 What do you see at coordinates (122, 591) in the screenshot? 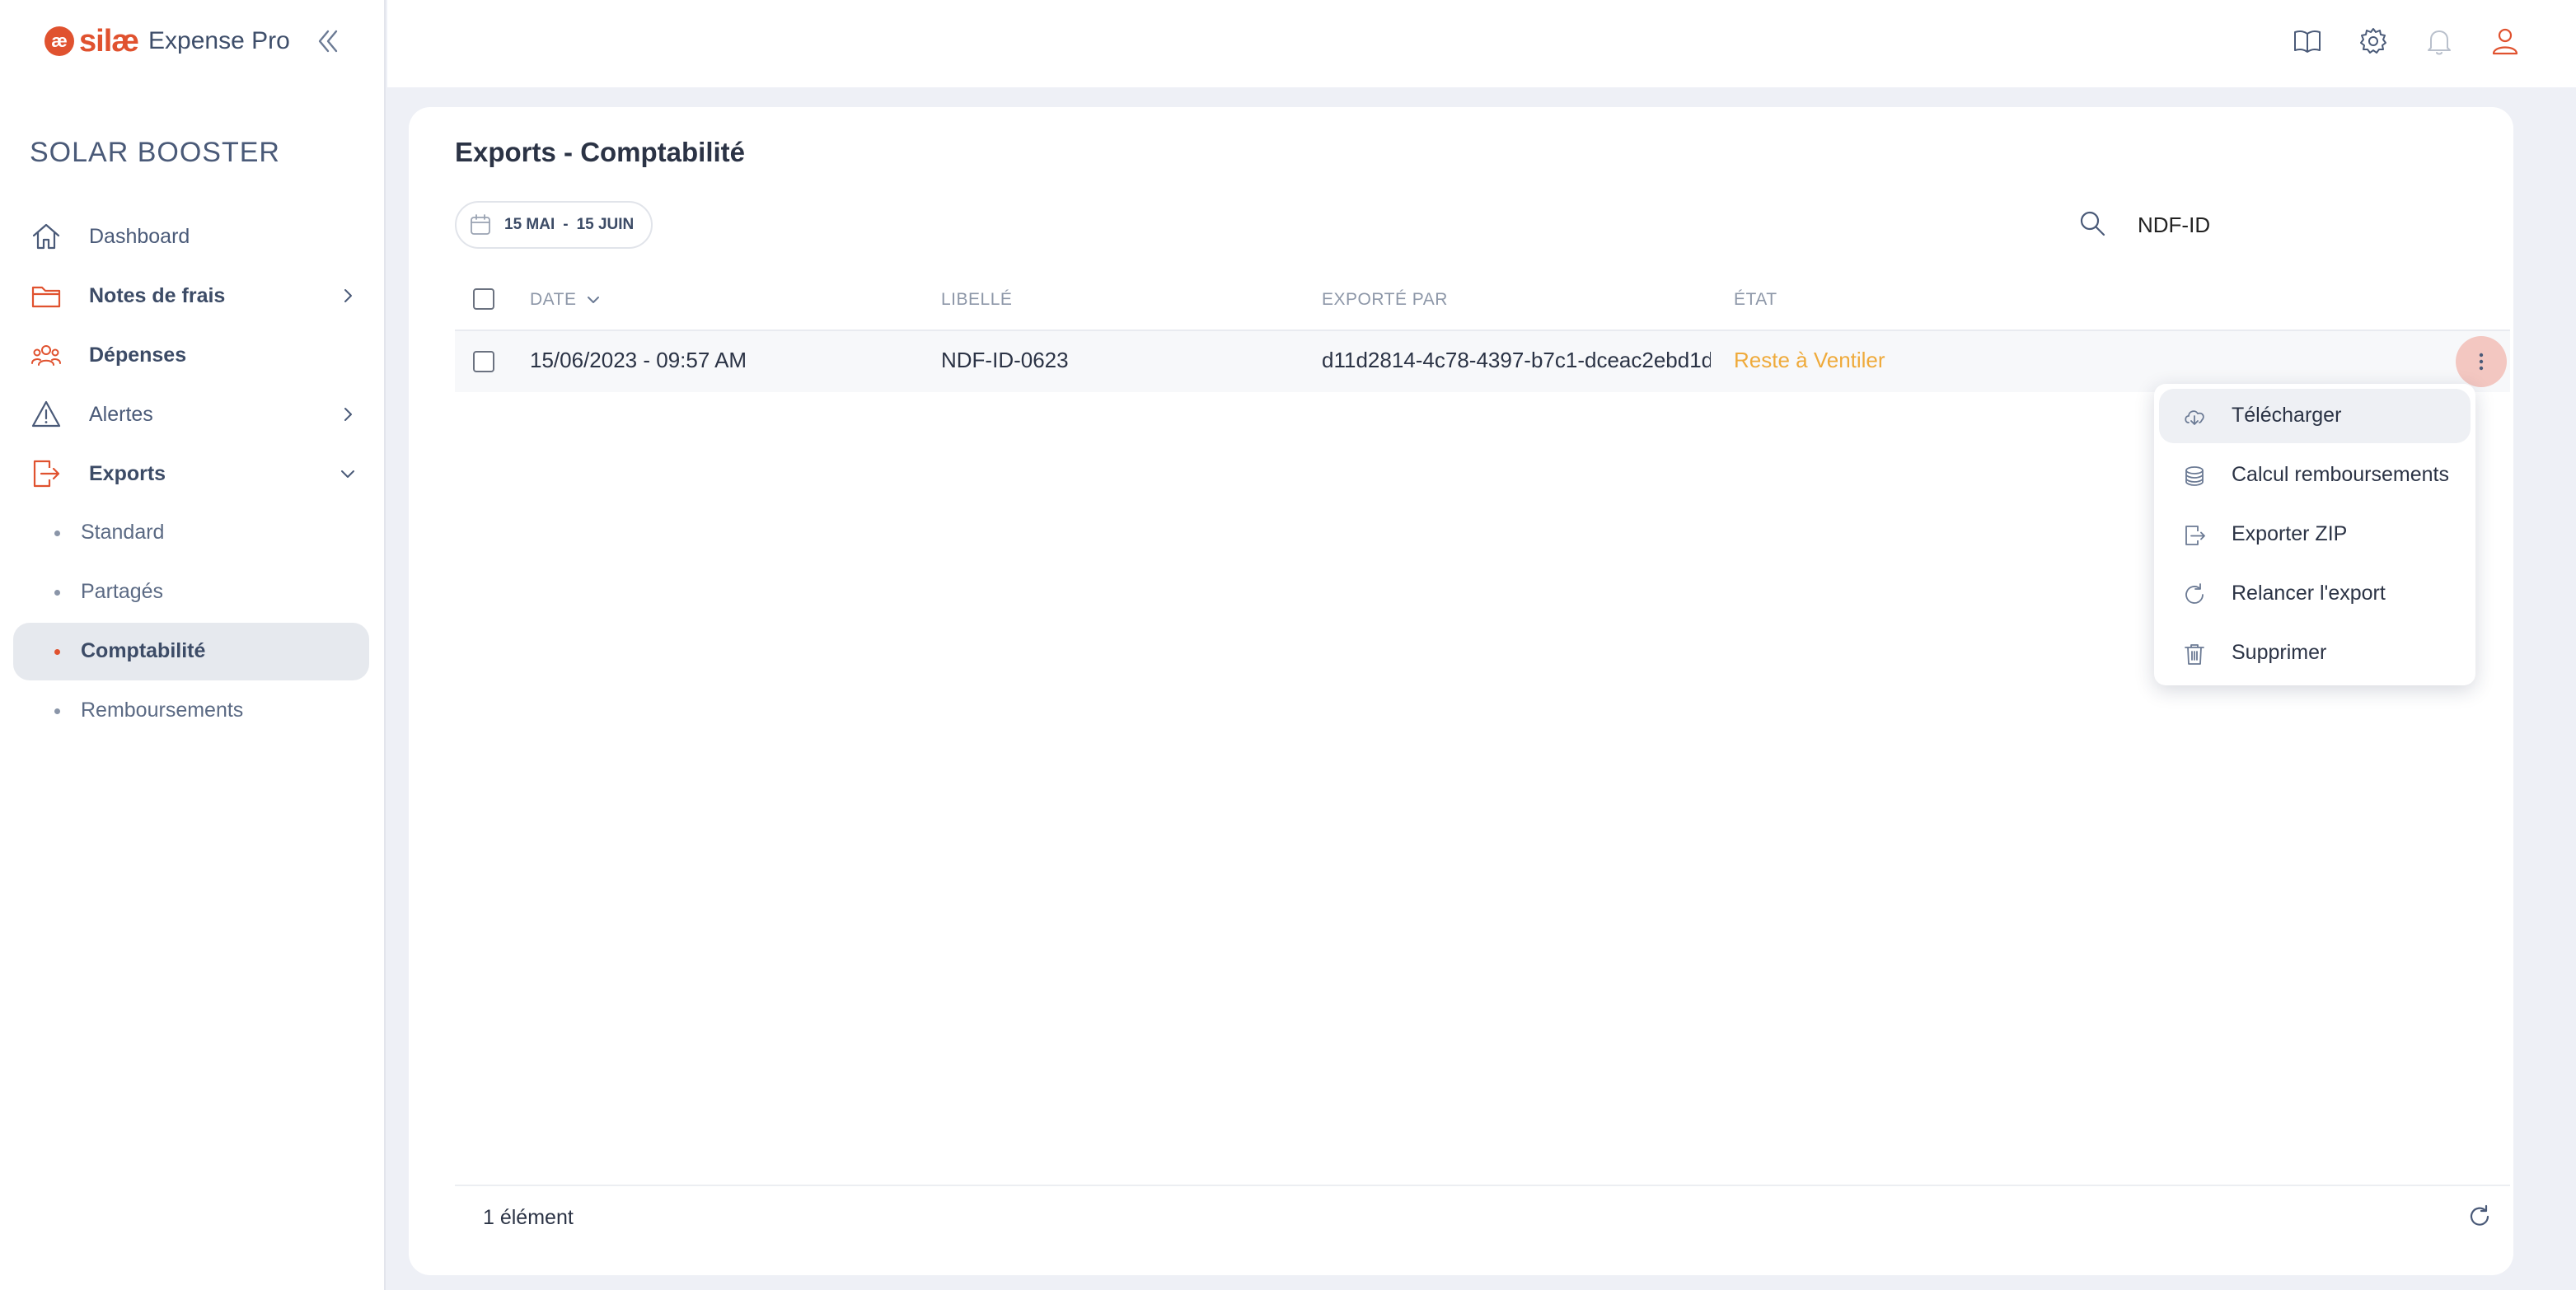
I see `sidebar-subitem-label: Partagés` at bounding box center [122, 591].